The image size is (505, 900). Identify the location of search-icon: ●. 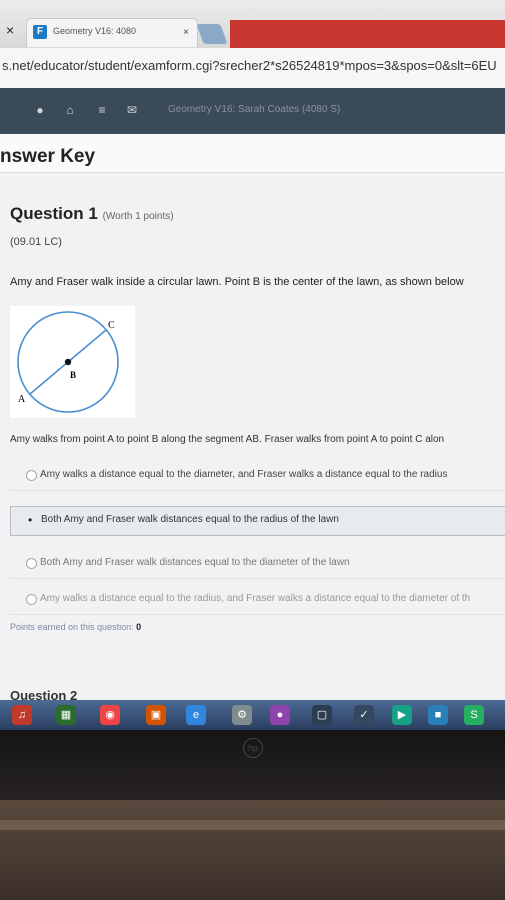
(40, 110).